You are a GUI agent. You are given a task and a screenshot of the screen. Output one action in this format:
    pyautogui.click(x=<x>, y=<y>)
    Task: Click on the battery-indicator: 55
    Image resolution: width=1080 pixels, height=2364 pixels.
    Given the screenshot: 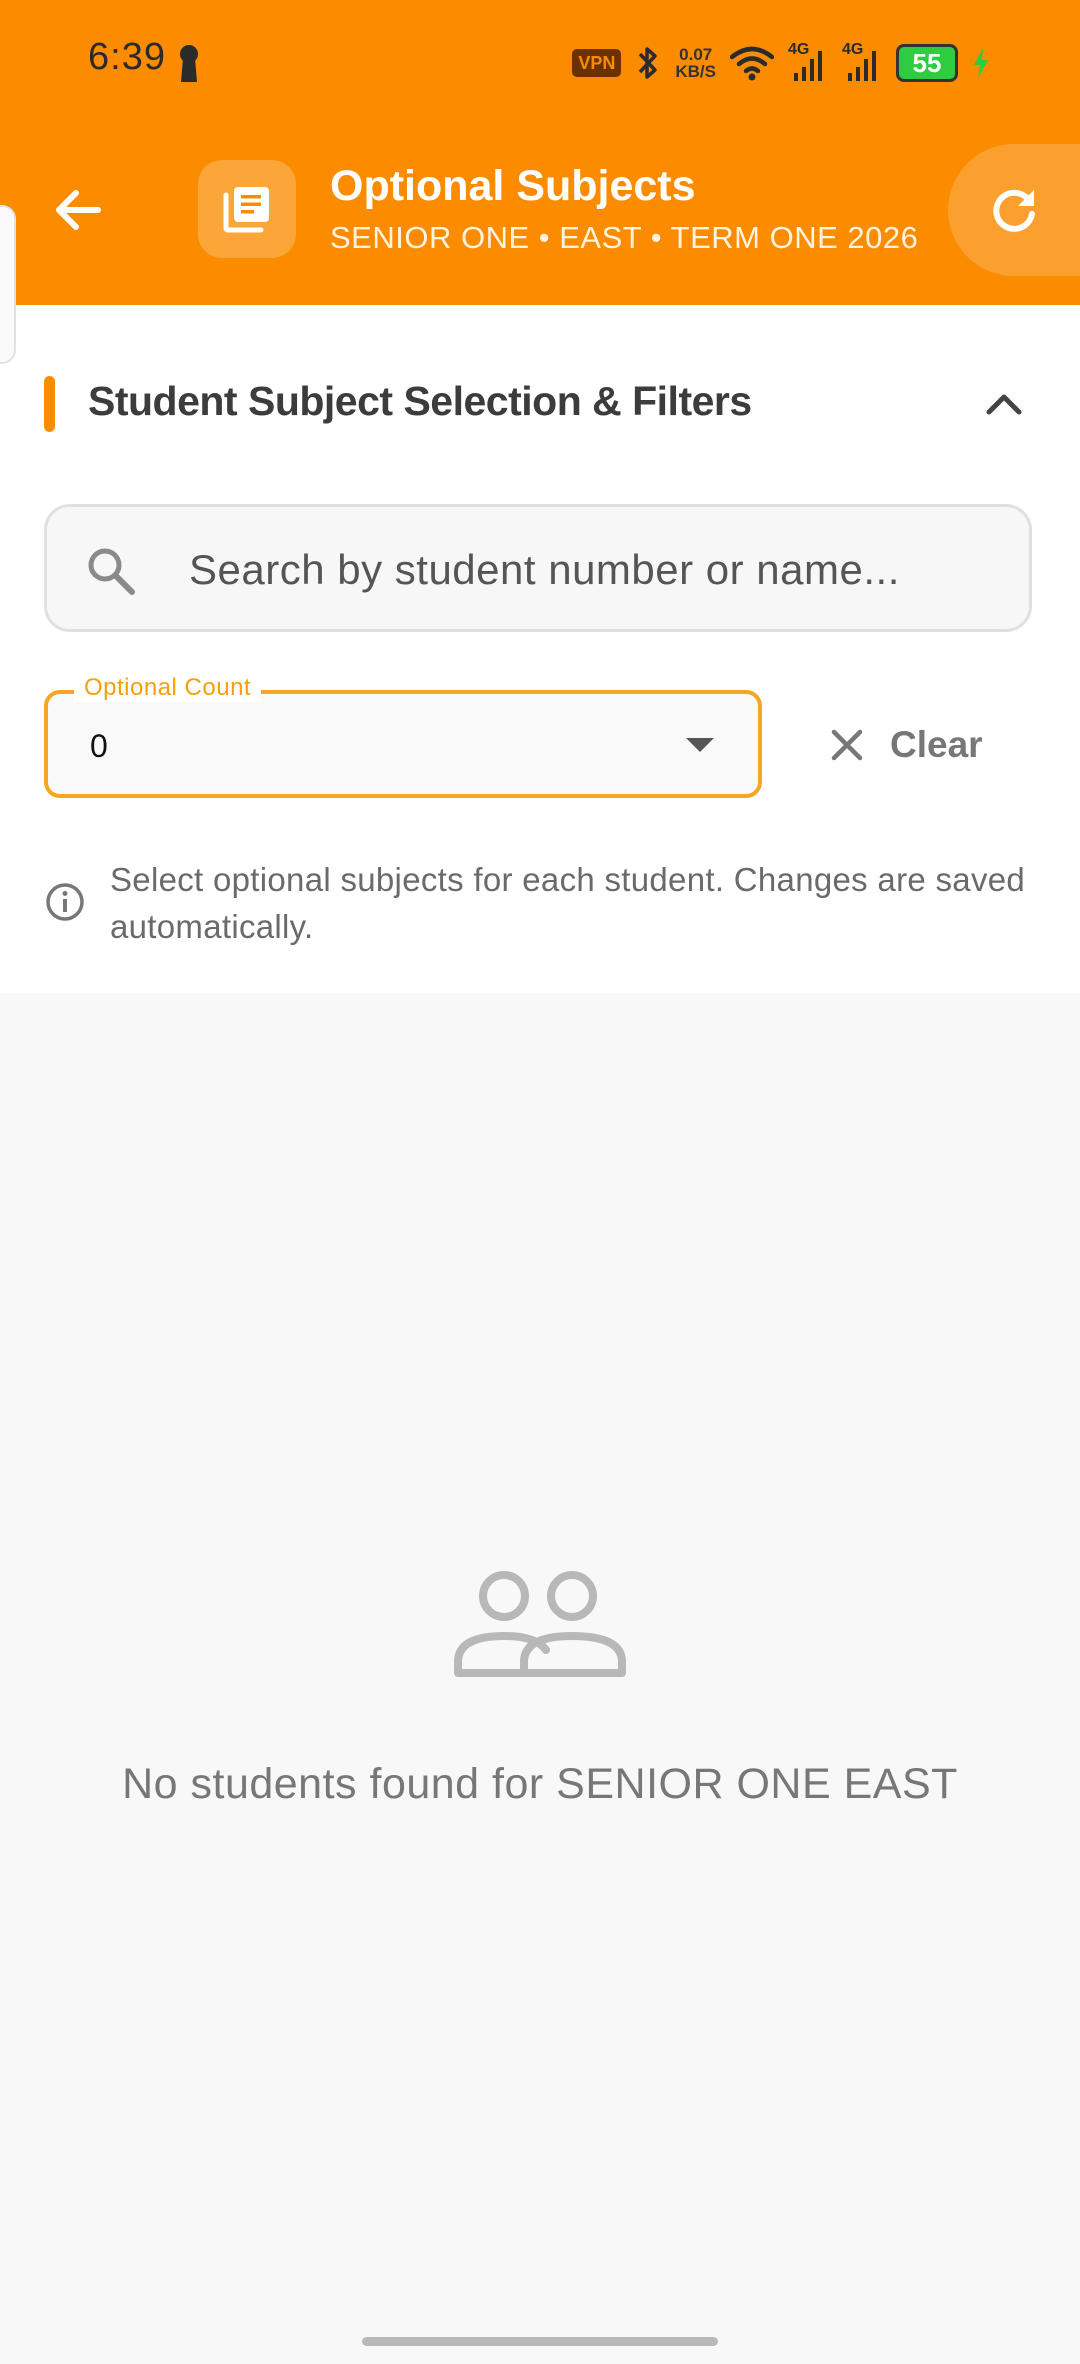 What is the action you would take?
    pyautogui.click(x=927, y=63)
    